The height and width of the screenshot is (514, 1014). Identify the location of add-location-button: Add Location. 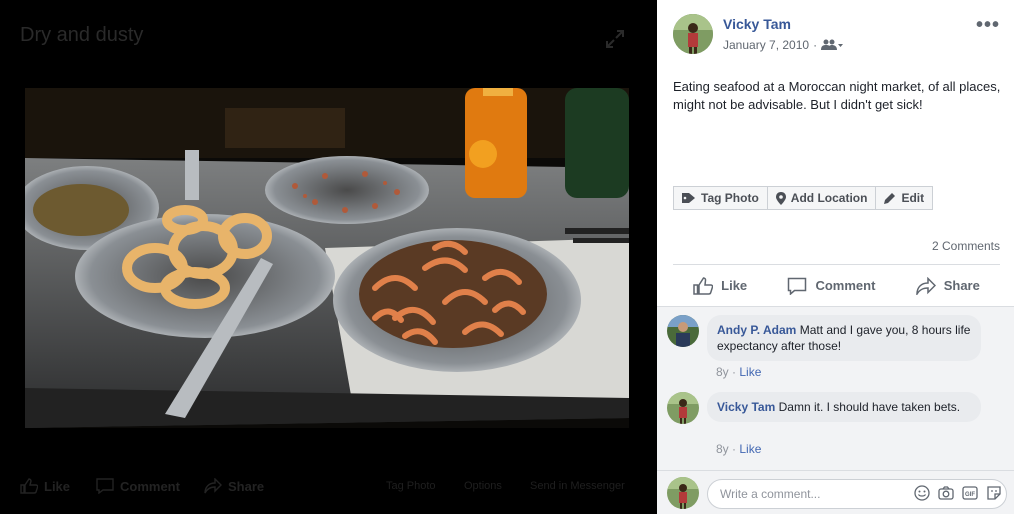
(822, 198).